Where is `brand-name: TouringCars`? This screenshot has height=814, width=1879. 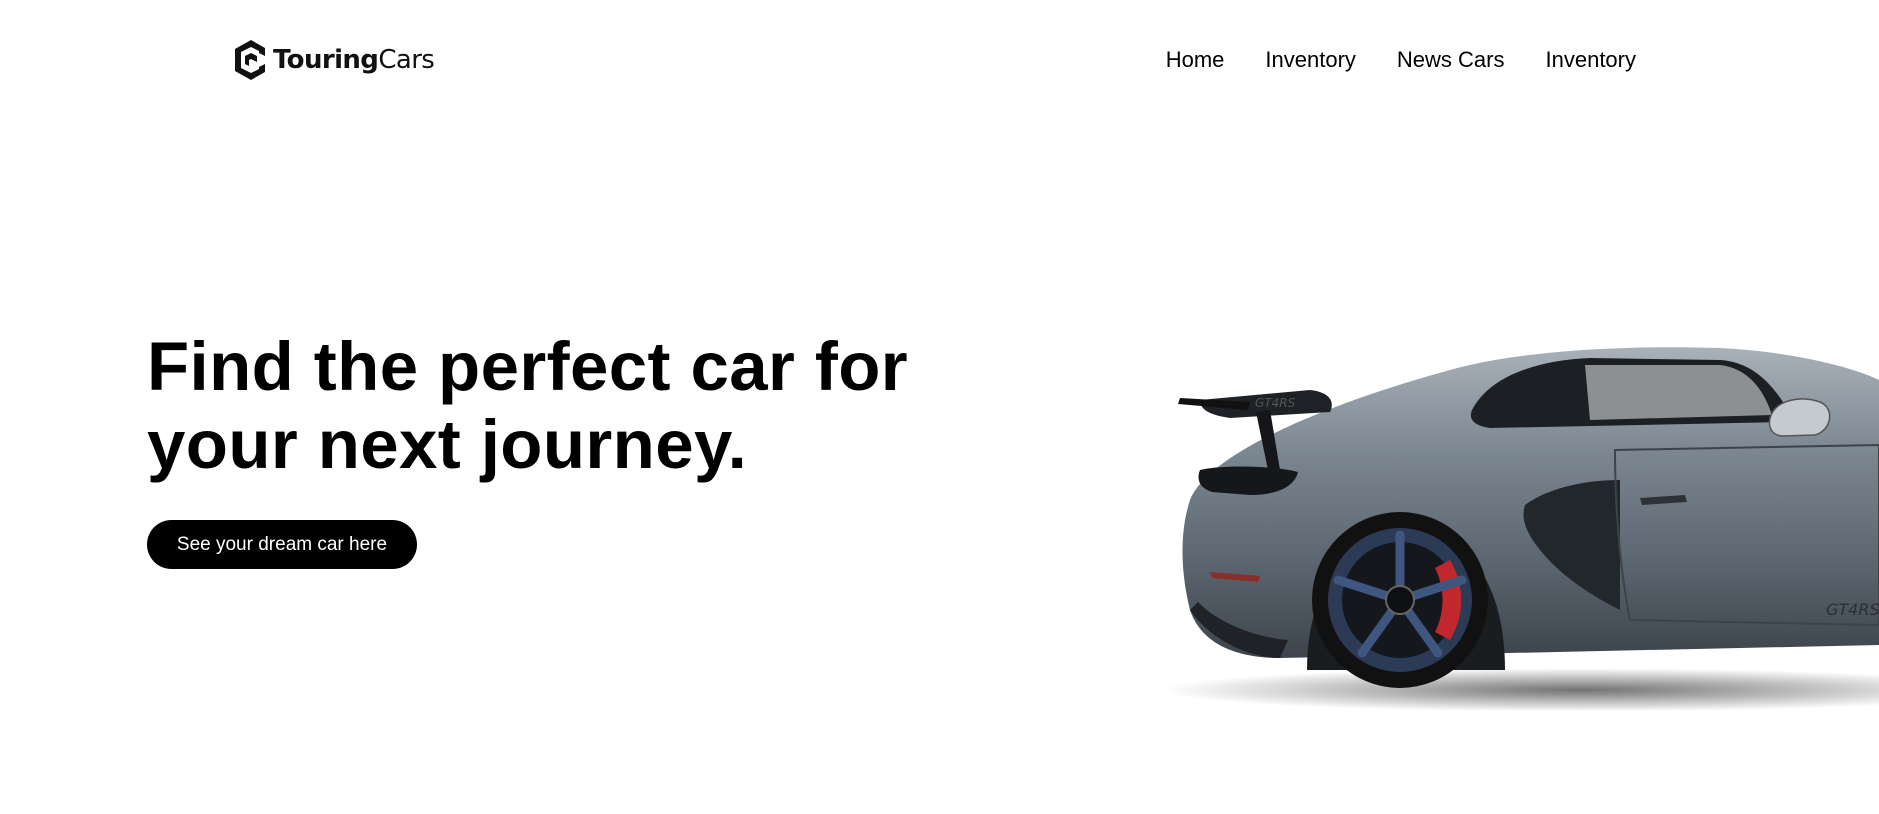 brand-name: TouringCars is located at coordinates (354, 60).